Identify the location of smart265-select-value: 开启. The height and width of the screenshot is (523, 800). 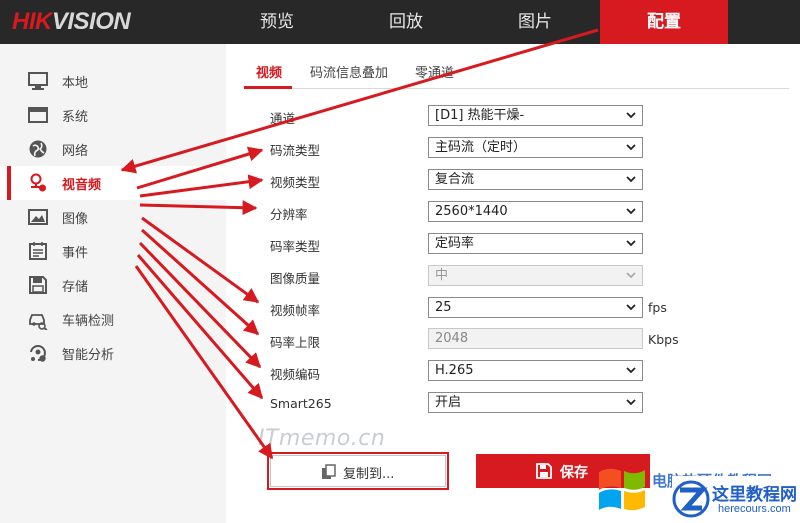
(448, 402).